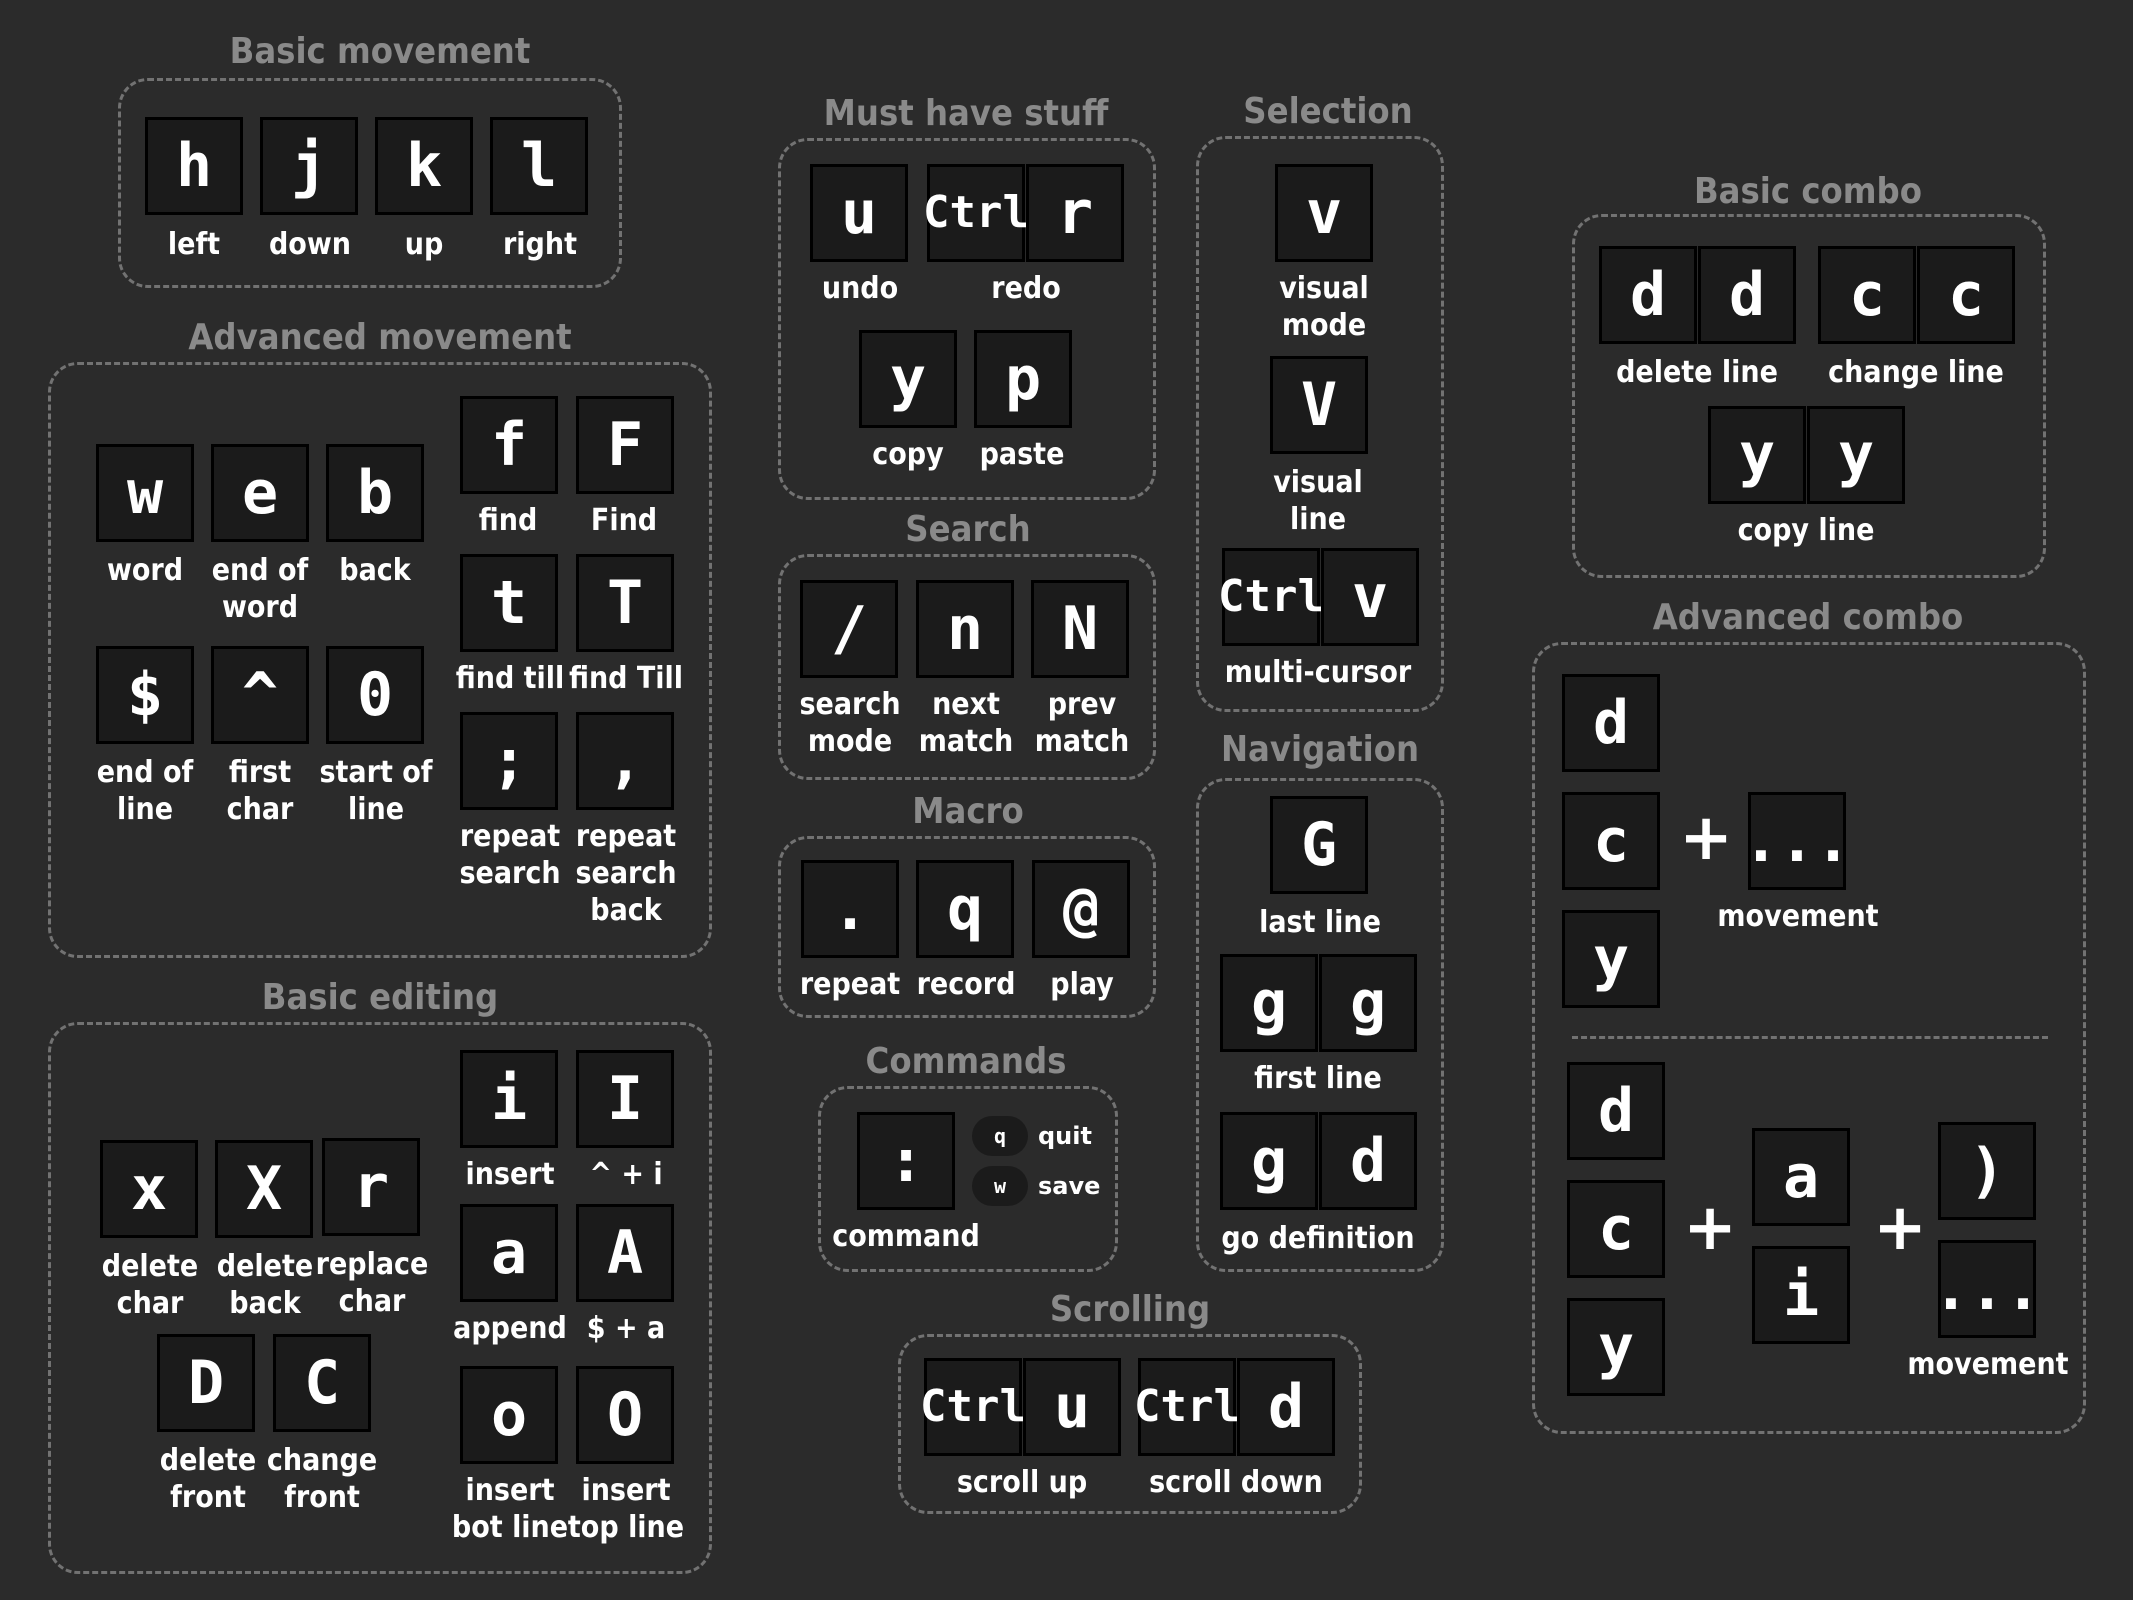 The height and width of the screenshot is (1600, 2133). Describe the element at coordinates (1319, 845) in the screenshot. I see `key-G: G` at that location.